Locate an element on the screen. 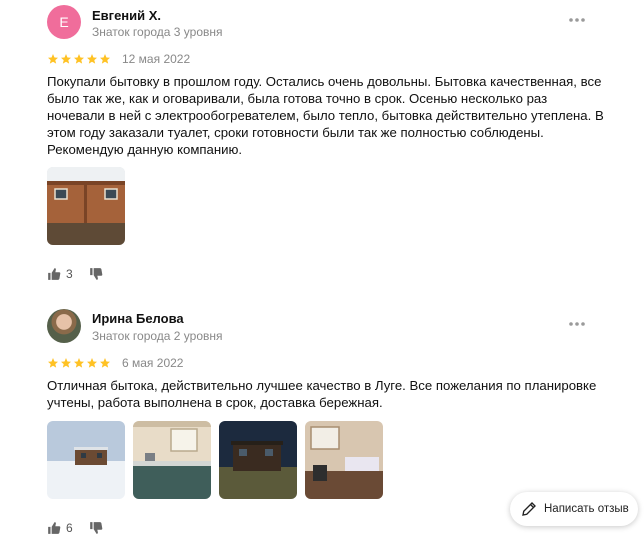  write-review-button: Написать отзыв is located at coordinates (574, 509).